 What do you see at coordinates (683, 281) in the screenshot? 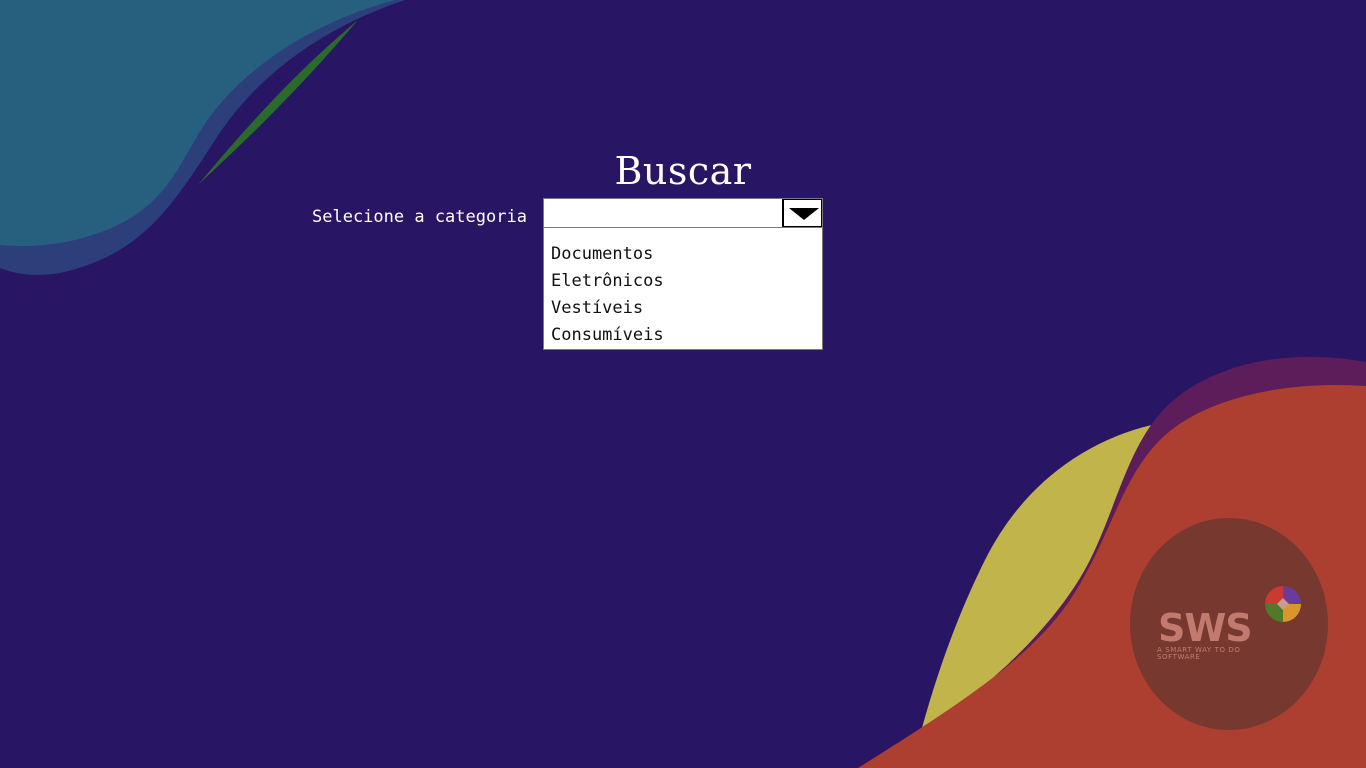
I see `dropdown-option-eletronicos: Eletrônicos` at bounding box center [683, 281].